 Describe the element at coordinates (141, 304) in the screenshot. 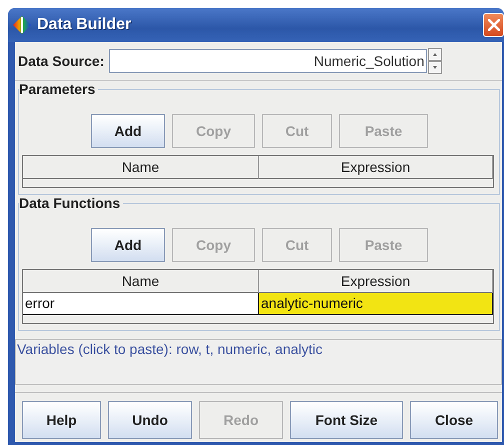

I see `table-cell: error` at that location.